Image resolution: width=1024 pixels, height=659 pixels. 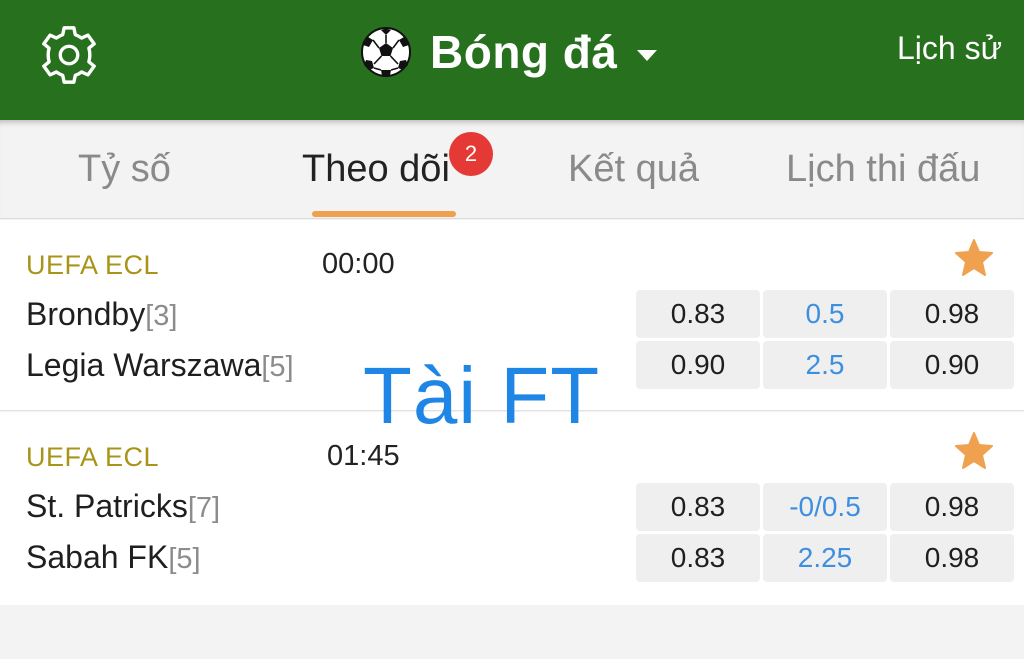 What do you see at coordinates (883, 169) in the screenshot?
I see `tab-fixtures: Lịch thi đấu` at bounding box center [883, 169].